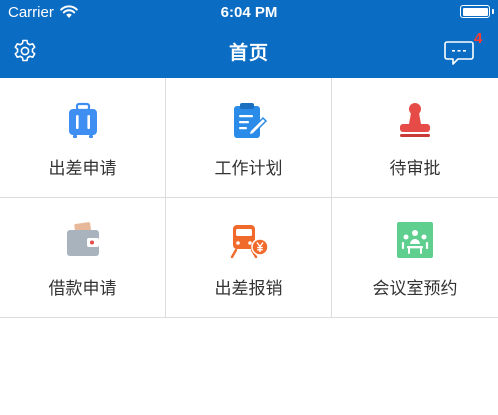  I want to click on status-bar: Carrier 6:04 PM, so click(249, 13).